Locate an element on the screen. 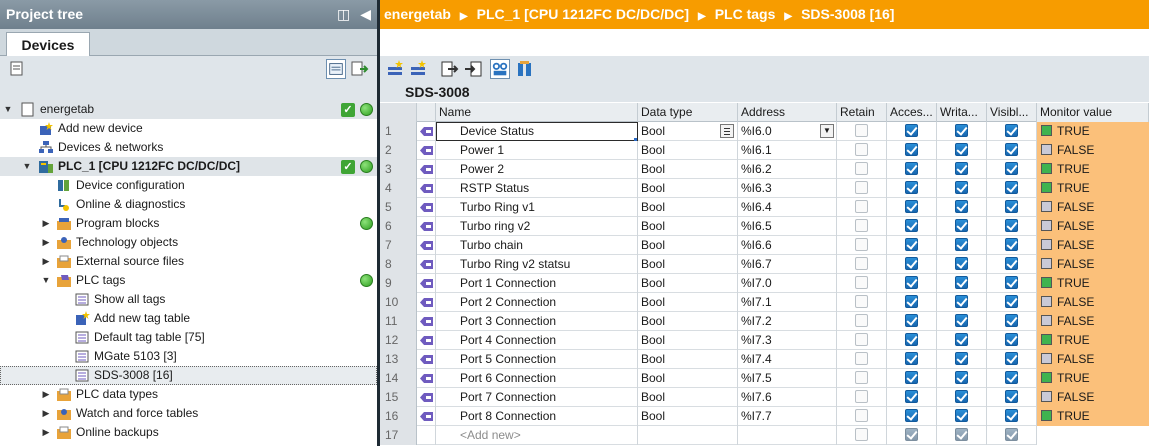 The height and width of the screenshot is (446, 1149). collapse-panel-icon: ◀ is located at coordinates (365, 14).